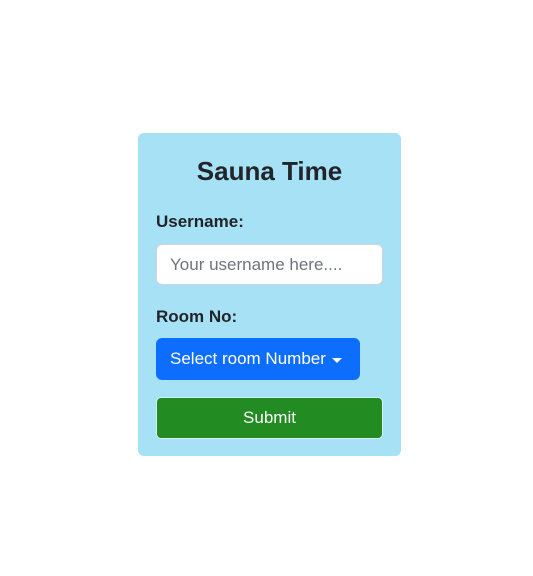  I want to click on username-input, so click(269, 264).